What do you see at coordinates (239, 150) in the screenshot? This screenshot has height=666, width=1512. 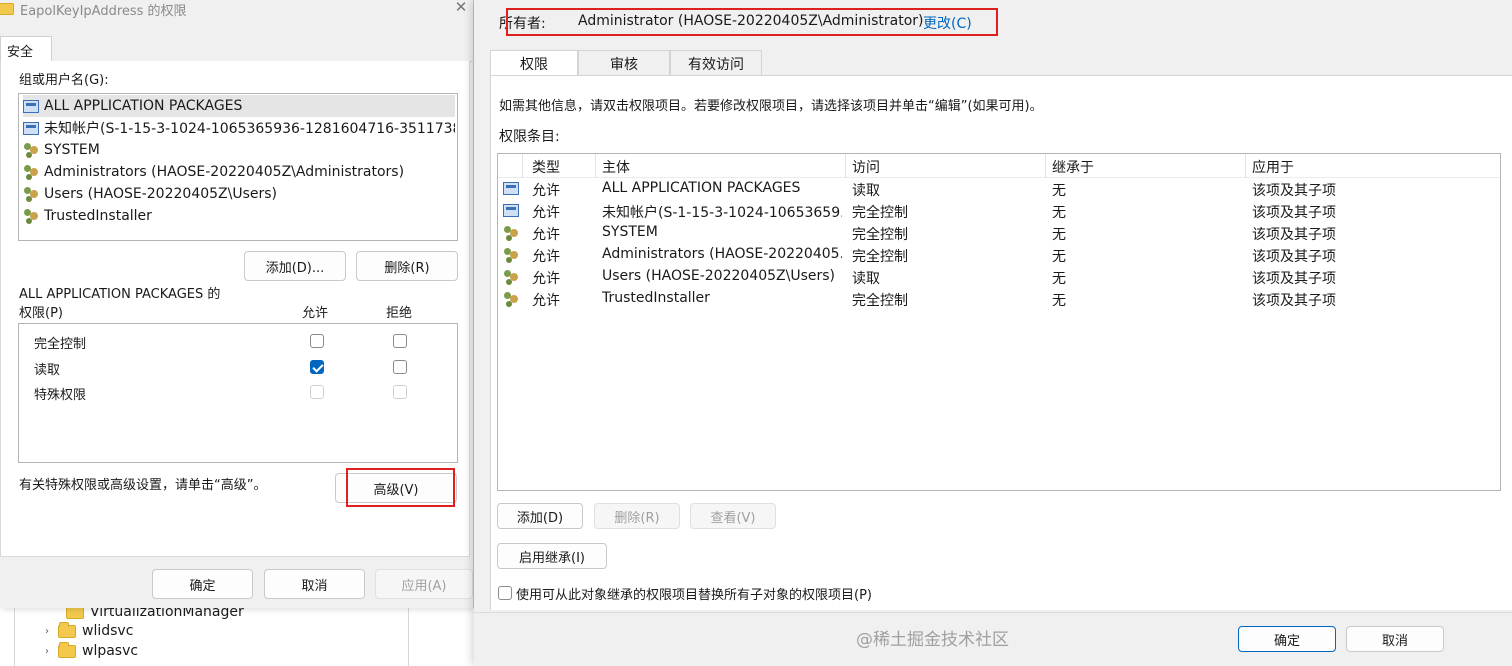 I see `list-item: SYSTEM` at bounding box center [239, 150].